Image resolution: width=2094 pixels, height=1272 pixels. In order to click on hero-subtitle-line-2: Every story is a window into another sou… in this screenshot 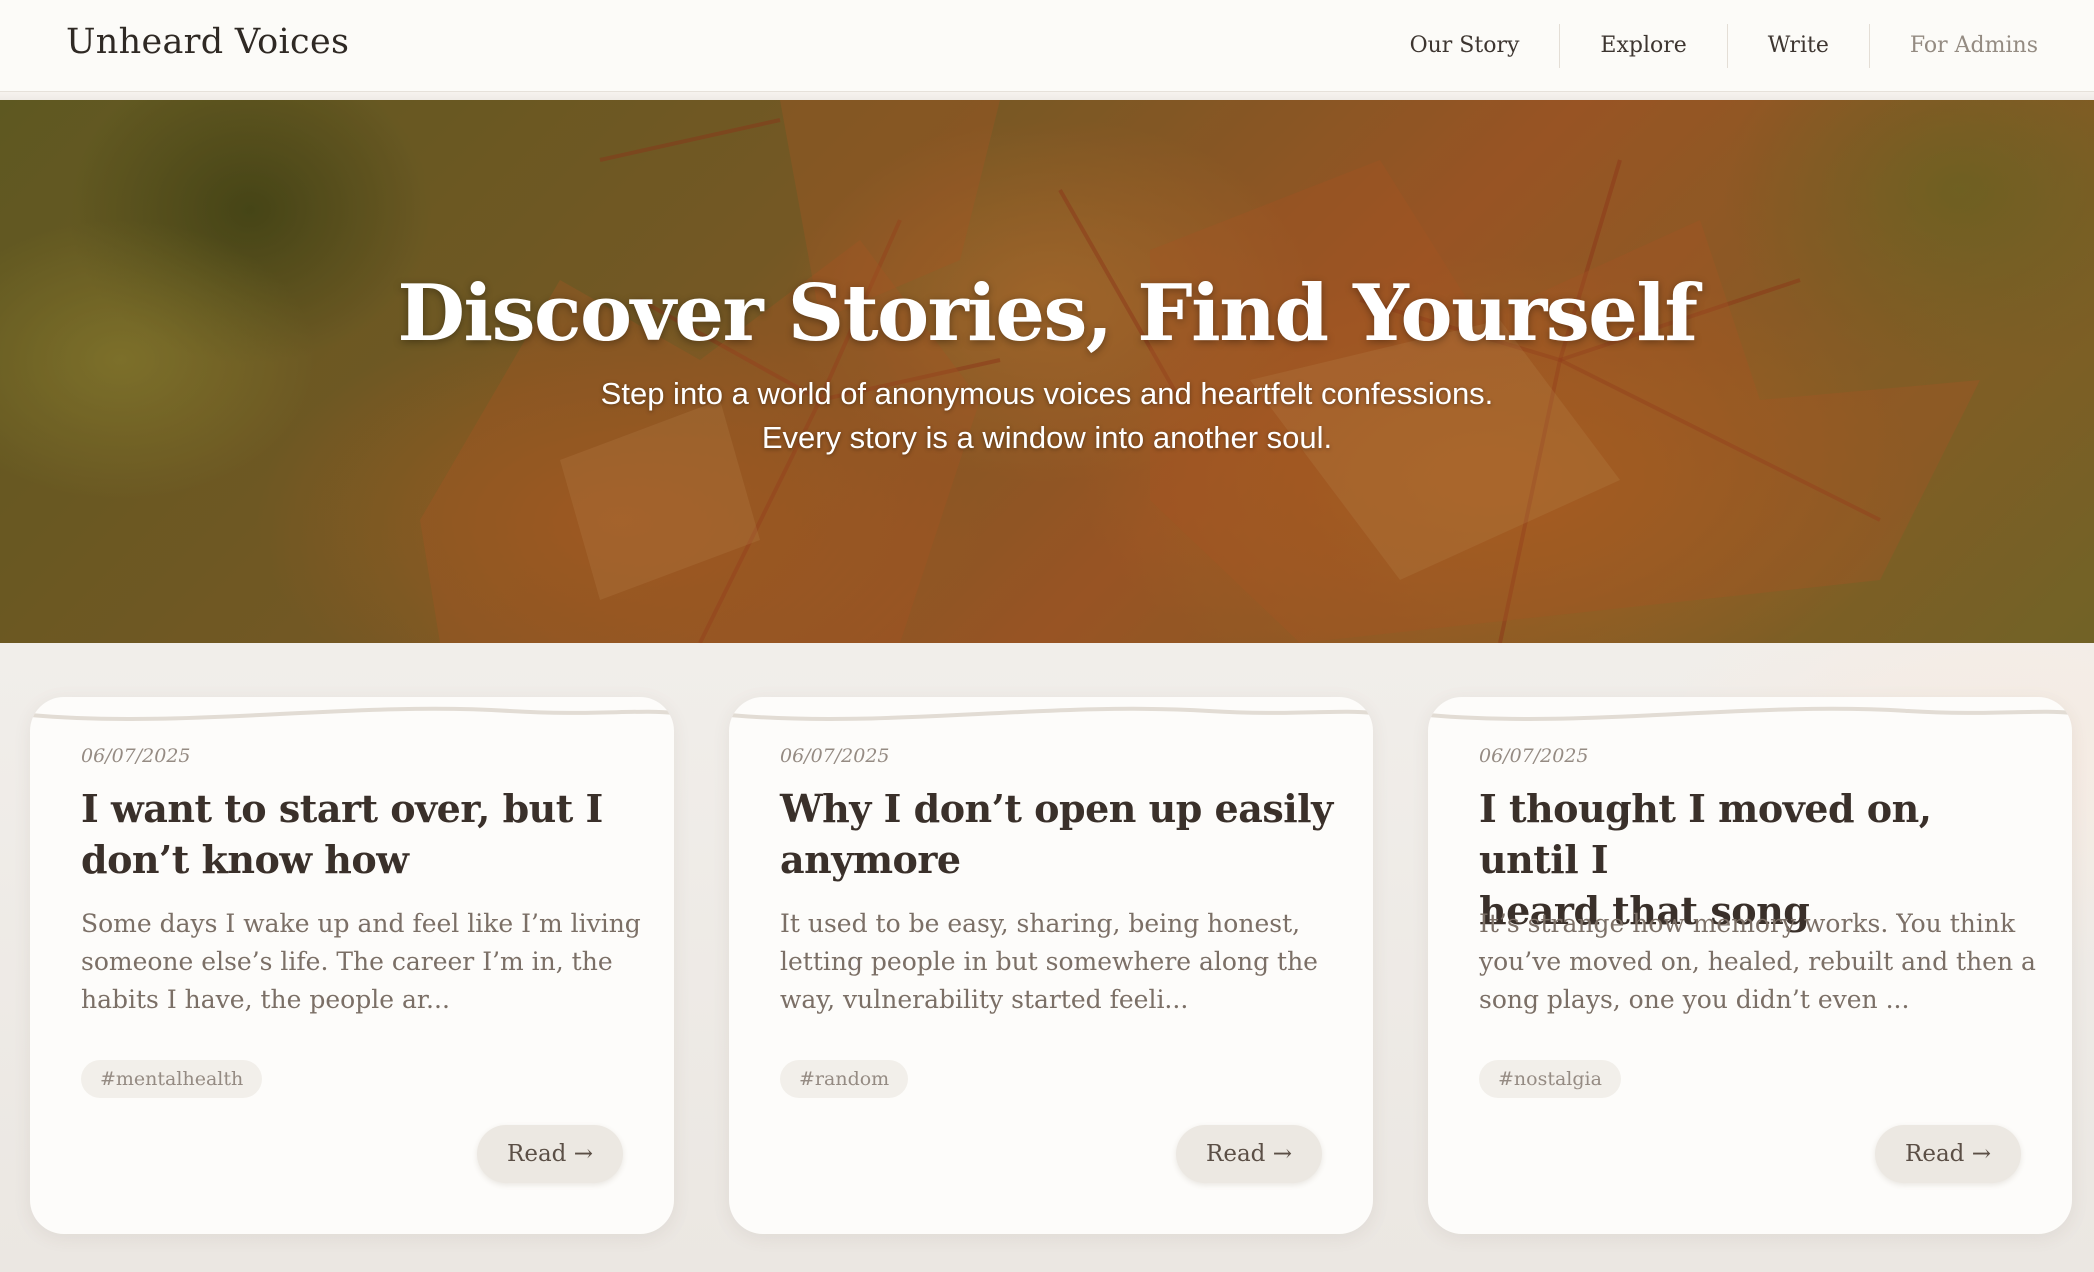, I will do `click(1047, 437)`.